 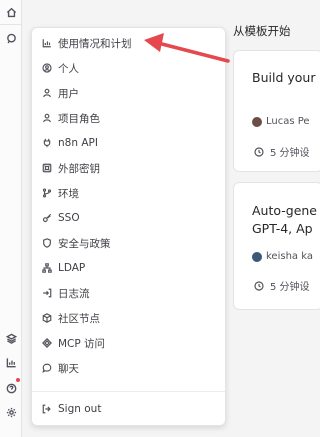 I want to click on mcp-icon, so click(x=47, y=343).